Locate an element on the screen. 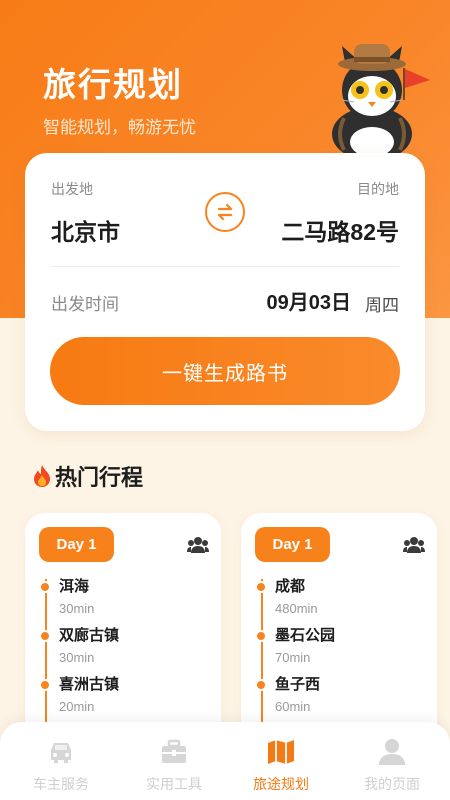  departure-date-value: 09月03日 is located at coordinates (309, 300).